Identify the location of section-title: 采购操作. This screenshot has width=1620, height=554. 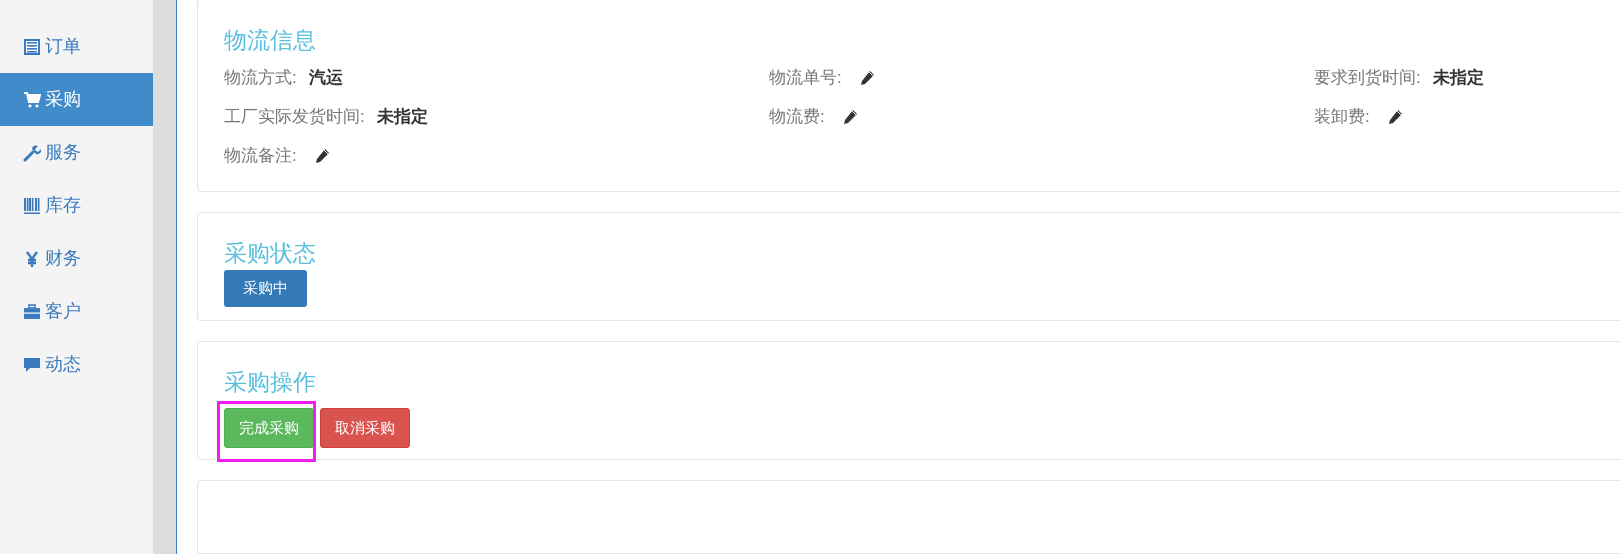
(270, 382).